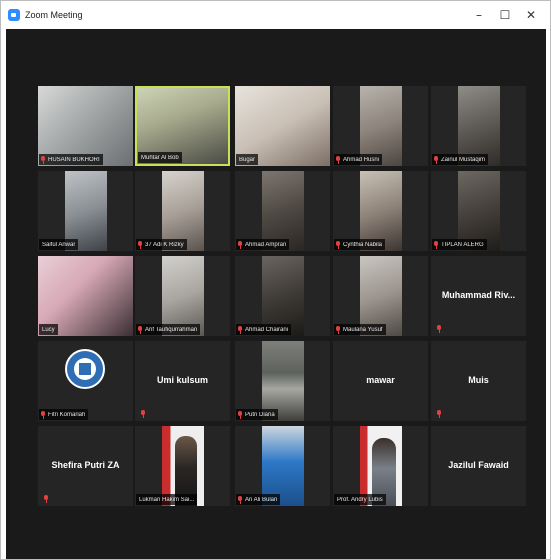 The image size is (551, 560). Describe the element at coordinates (48, 329) in the screenshot. I see `name-label: Lucy` at that location.